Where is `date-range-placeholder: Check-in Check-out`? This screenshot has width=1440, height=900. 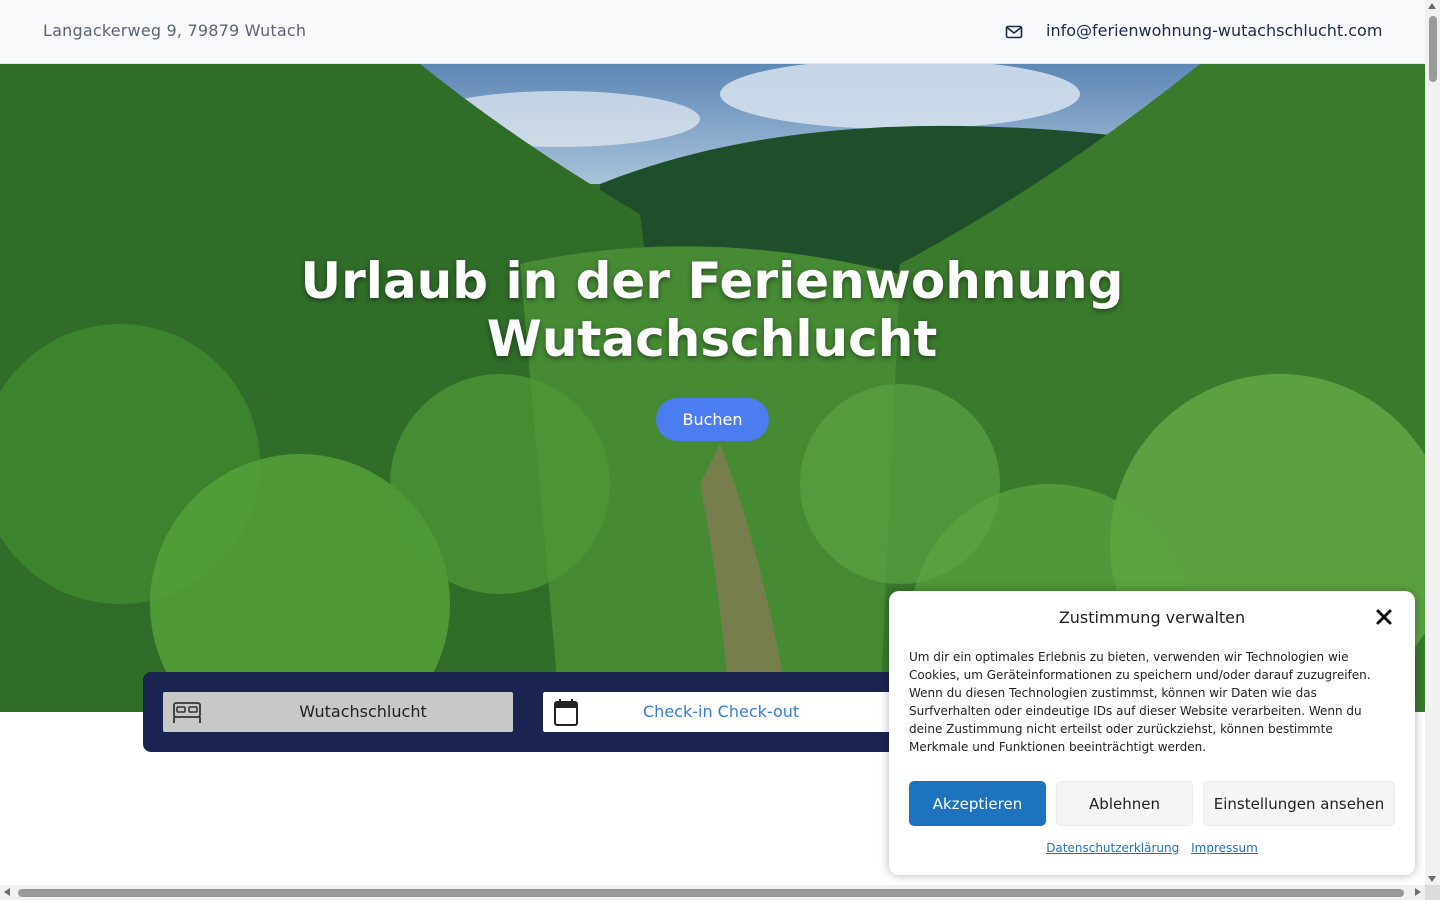 date-range-placeholder: Check-in Check-out is located at coordinates (721, 711).